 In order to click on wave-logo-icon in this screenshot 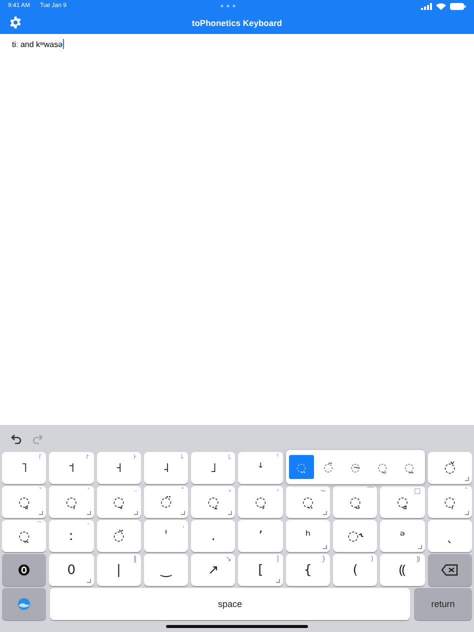, I will do `click(24, 604)`.